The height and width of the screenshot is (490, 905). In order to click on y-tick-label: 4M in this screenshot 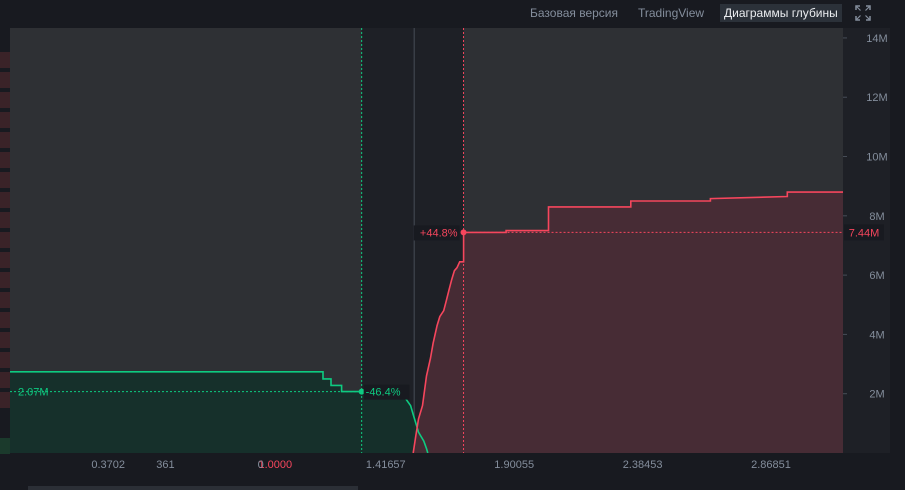, I will do `click(876, 335)`.